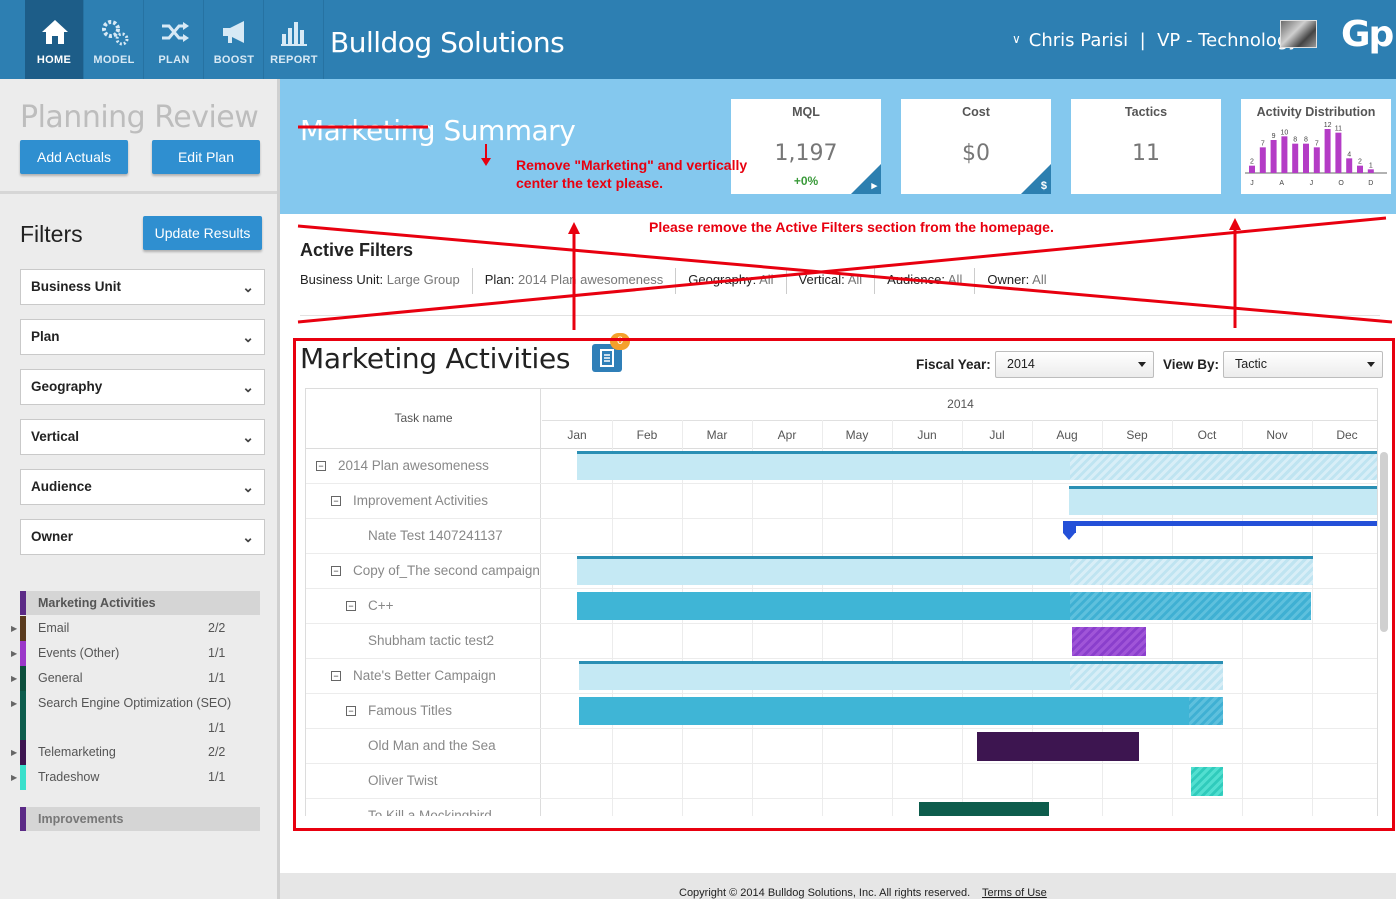 This screenshot has height=899, width=1396. What do you see at coordinates (1014, 893) in the screenshot?
I see `terms-of-use-link: Terms of Use` at bounding box center [1014, 893].